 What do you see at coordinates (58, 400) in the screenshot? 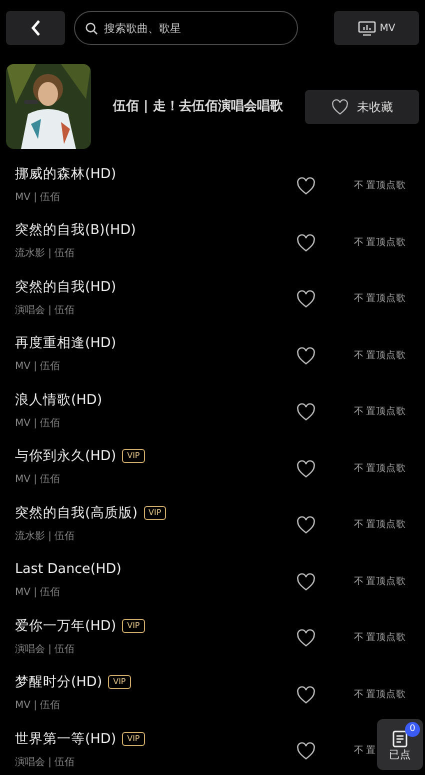
I see `song-title: 浪人情歌(HD)` at bounding box center [58, 400].